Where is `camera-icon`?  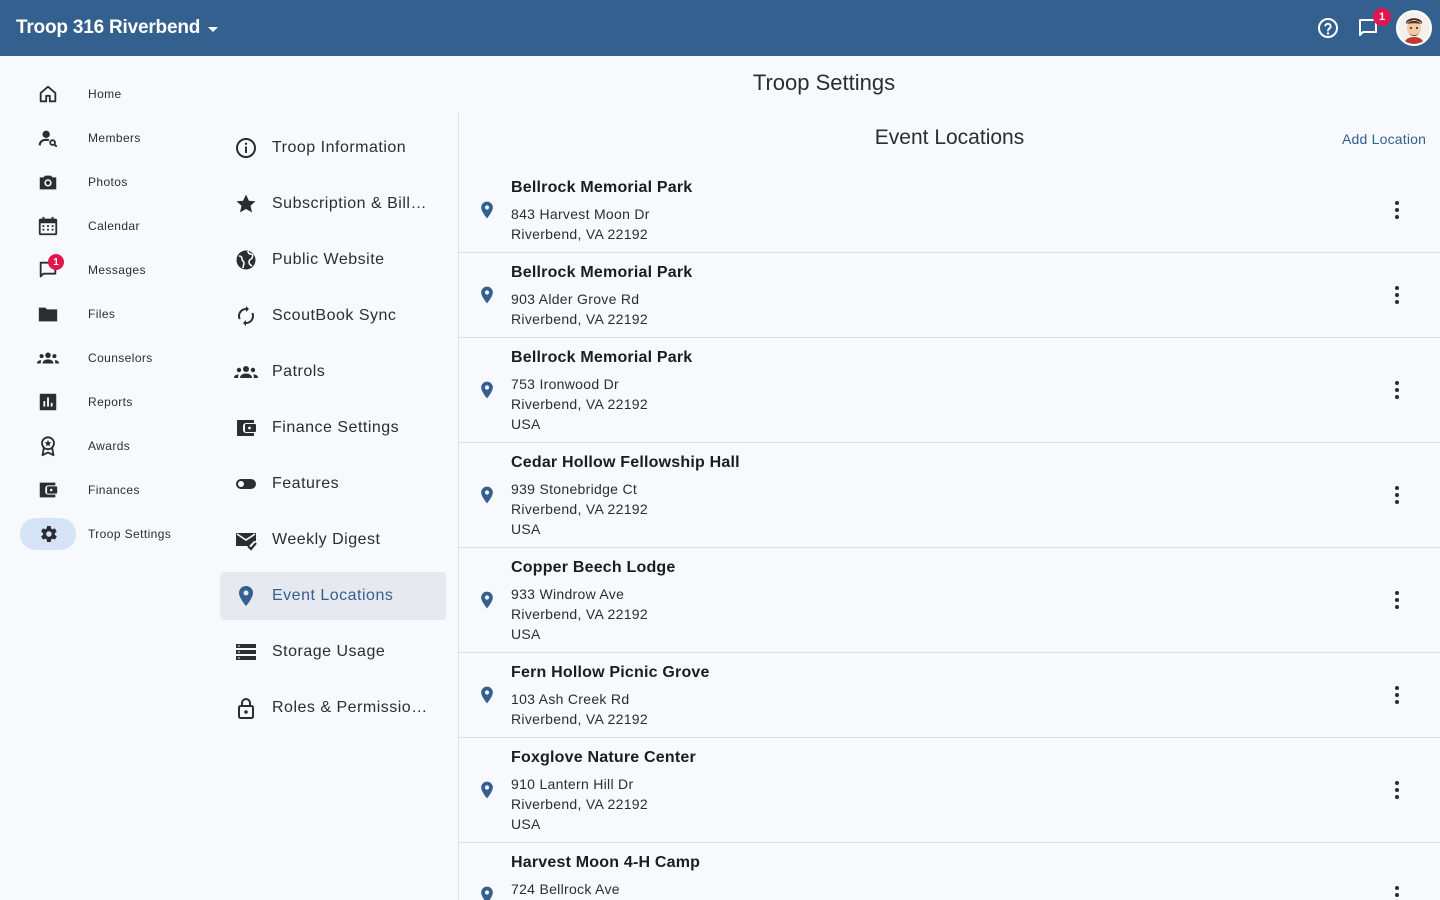 camera-icon is located at coordinates (48, 182).